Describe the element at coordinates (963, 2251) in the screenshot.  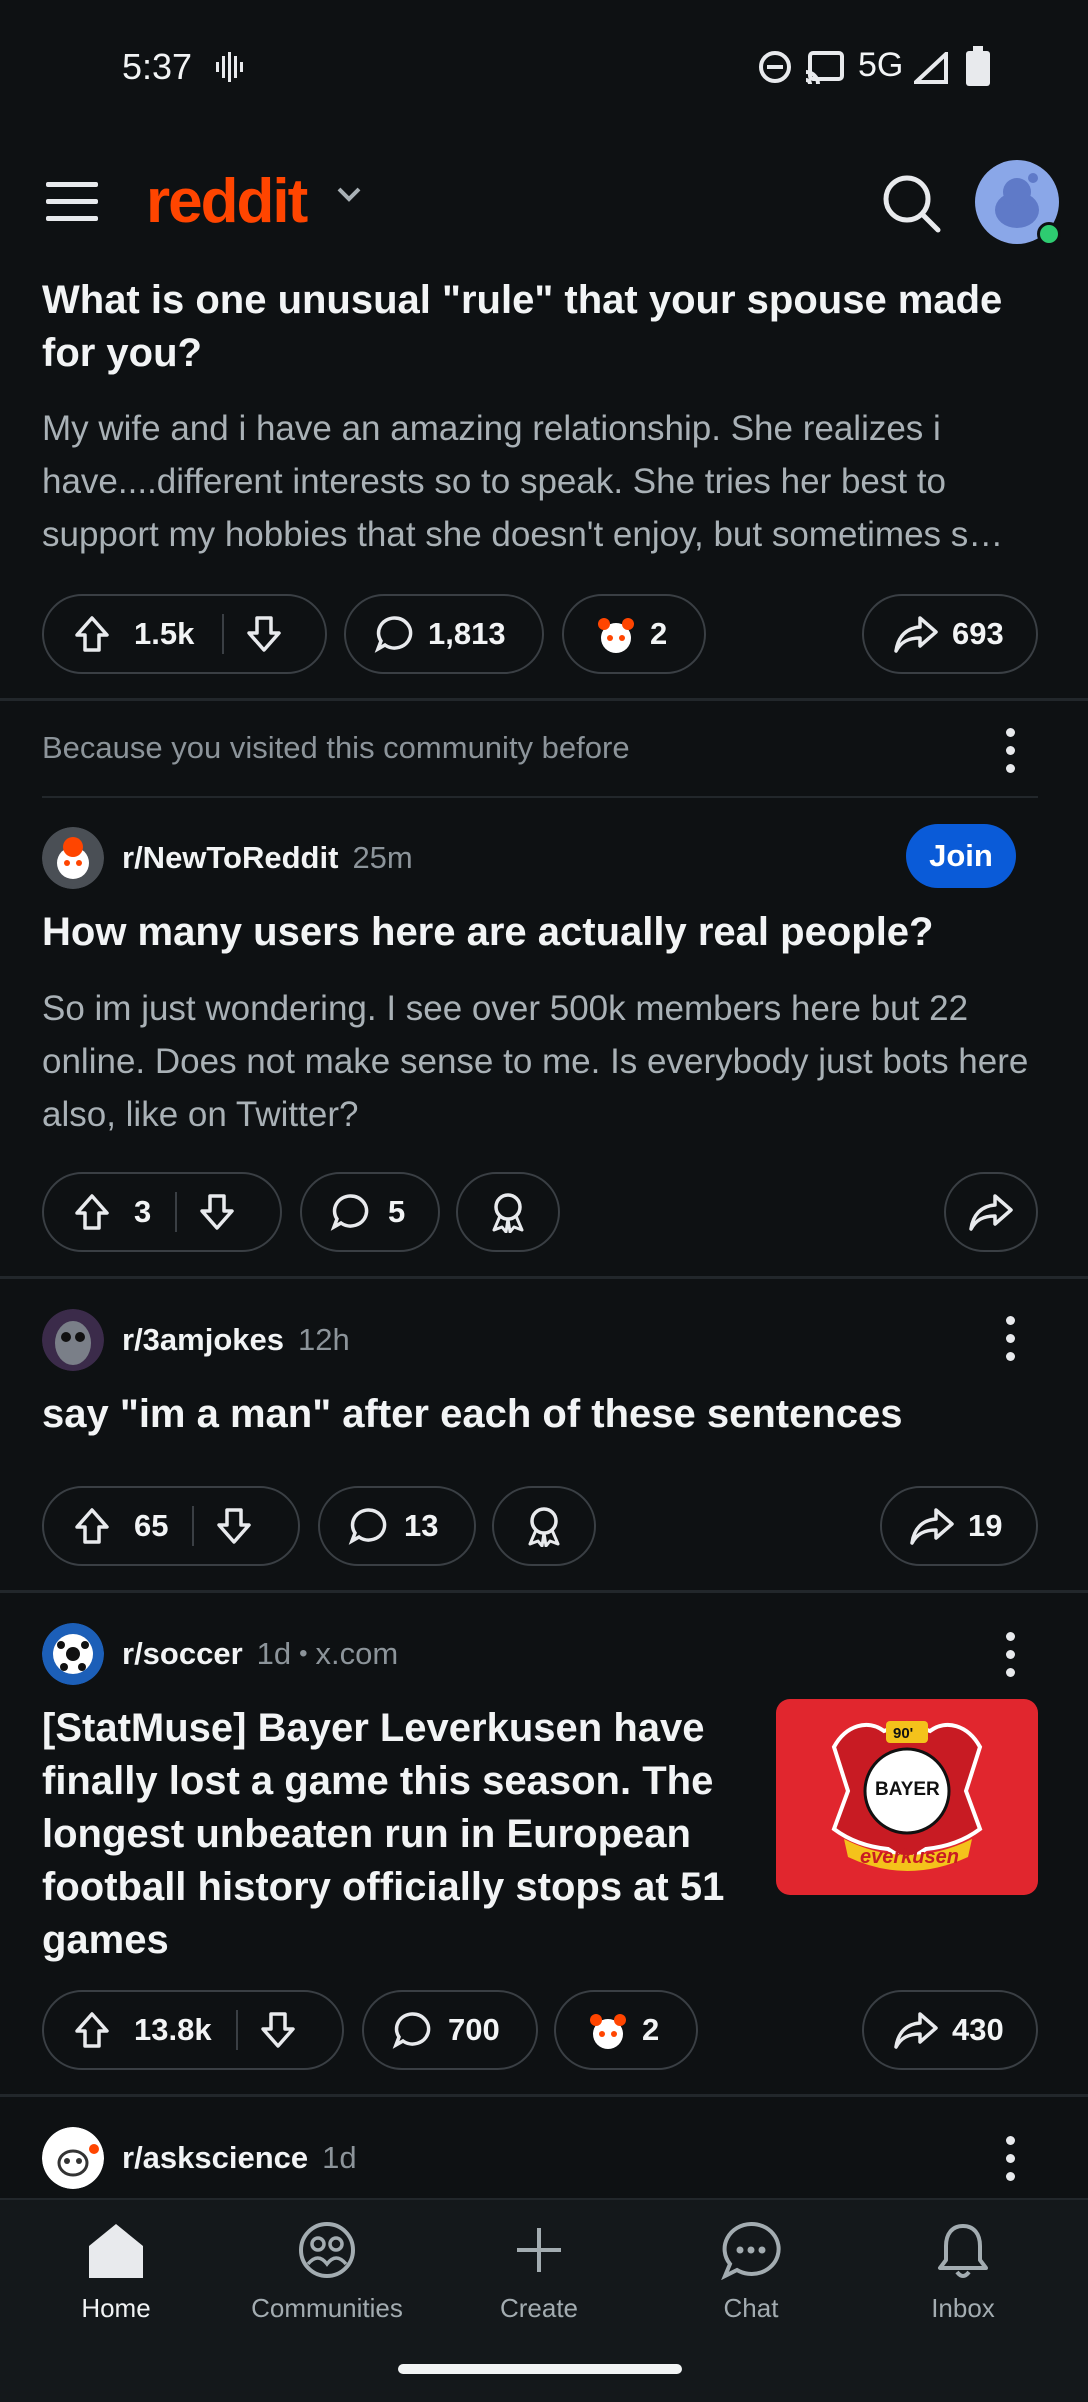
I see `bell-icon` at that location.